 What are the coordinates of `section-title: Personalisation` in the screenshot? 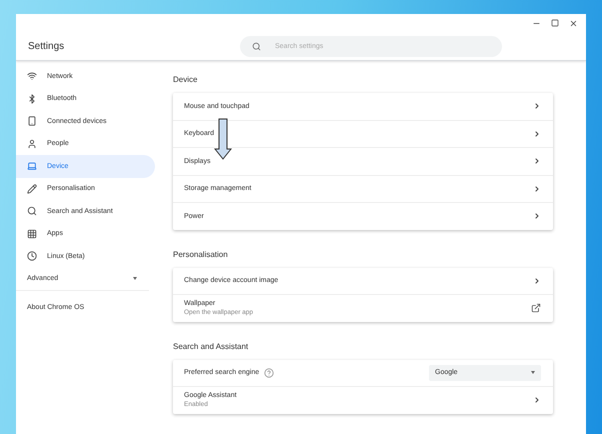 It's located at (201, 254).